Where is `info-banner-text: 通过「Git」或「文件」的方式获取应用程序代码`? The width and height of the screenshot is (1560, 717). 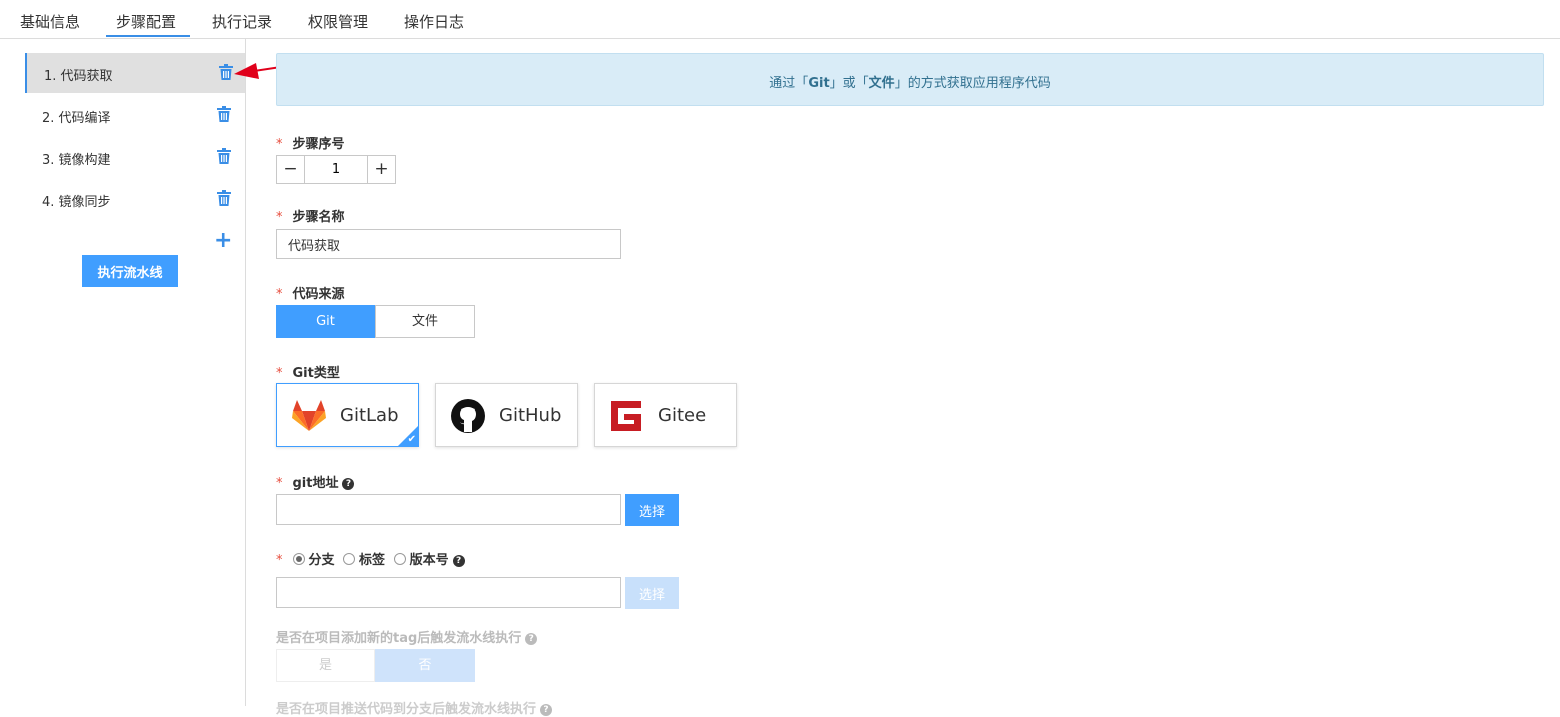
info-banner-text: 通过「Git」或「文件」的方式获取应用程序代码 is located at coordinates (910, 83).